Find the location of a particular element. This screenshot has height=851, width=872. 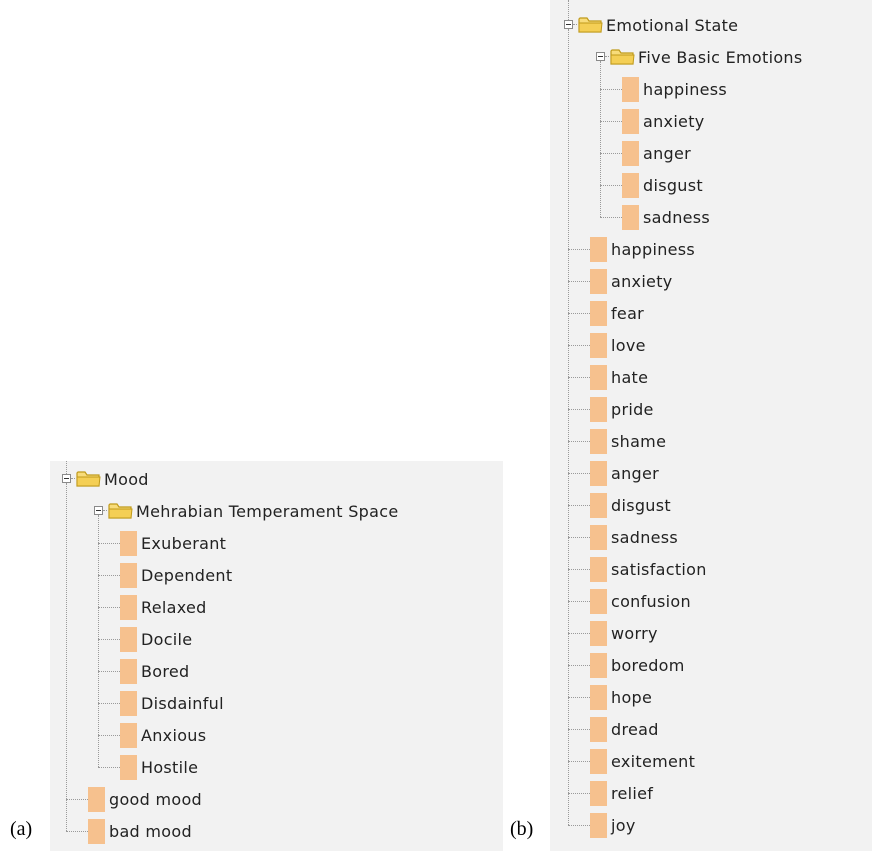

tree-leaf-label: love is located at coordinates (628, 345).